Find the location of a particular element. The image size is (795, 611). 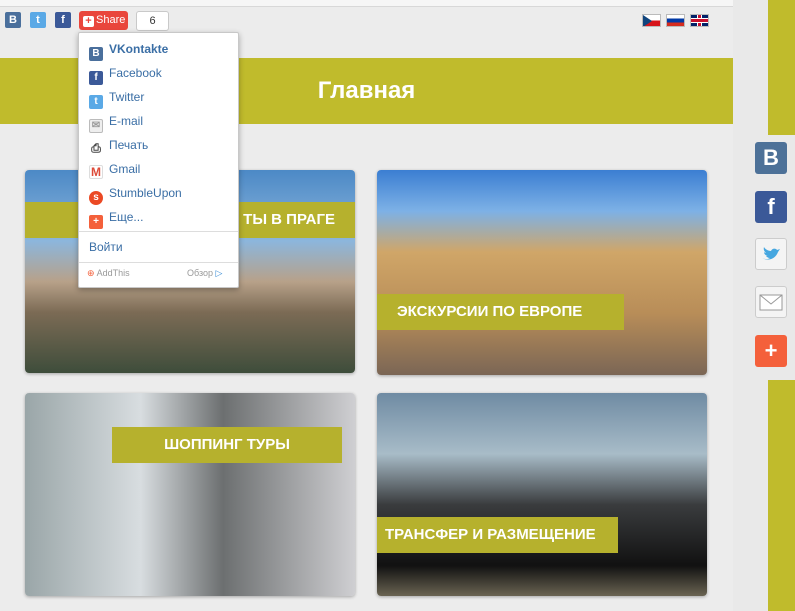

side-more-button: + is located at coordinates (771, 351).